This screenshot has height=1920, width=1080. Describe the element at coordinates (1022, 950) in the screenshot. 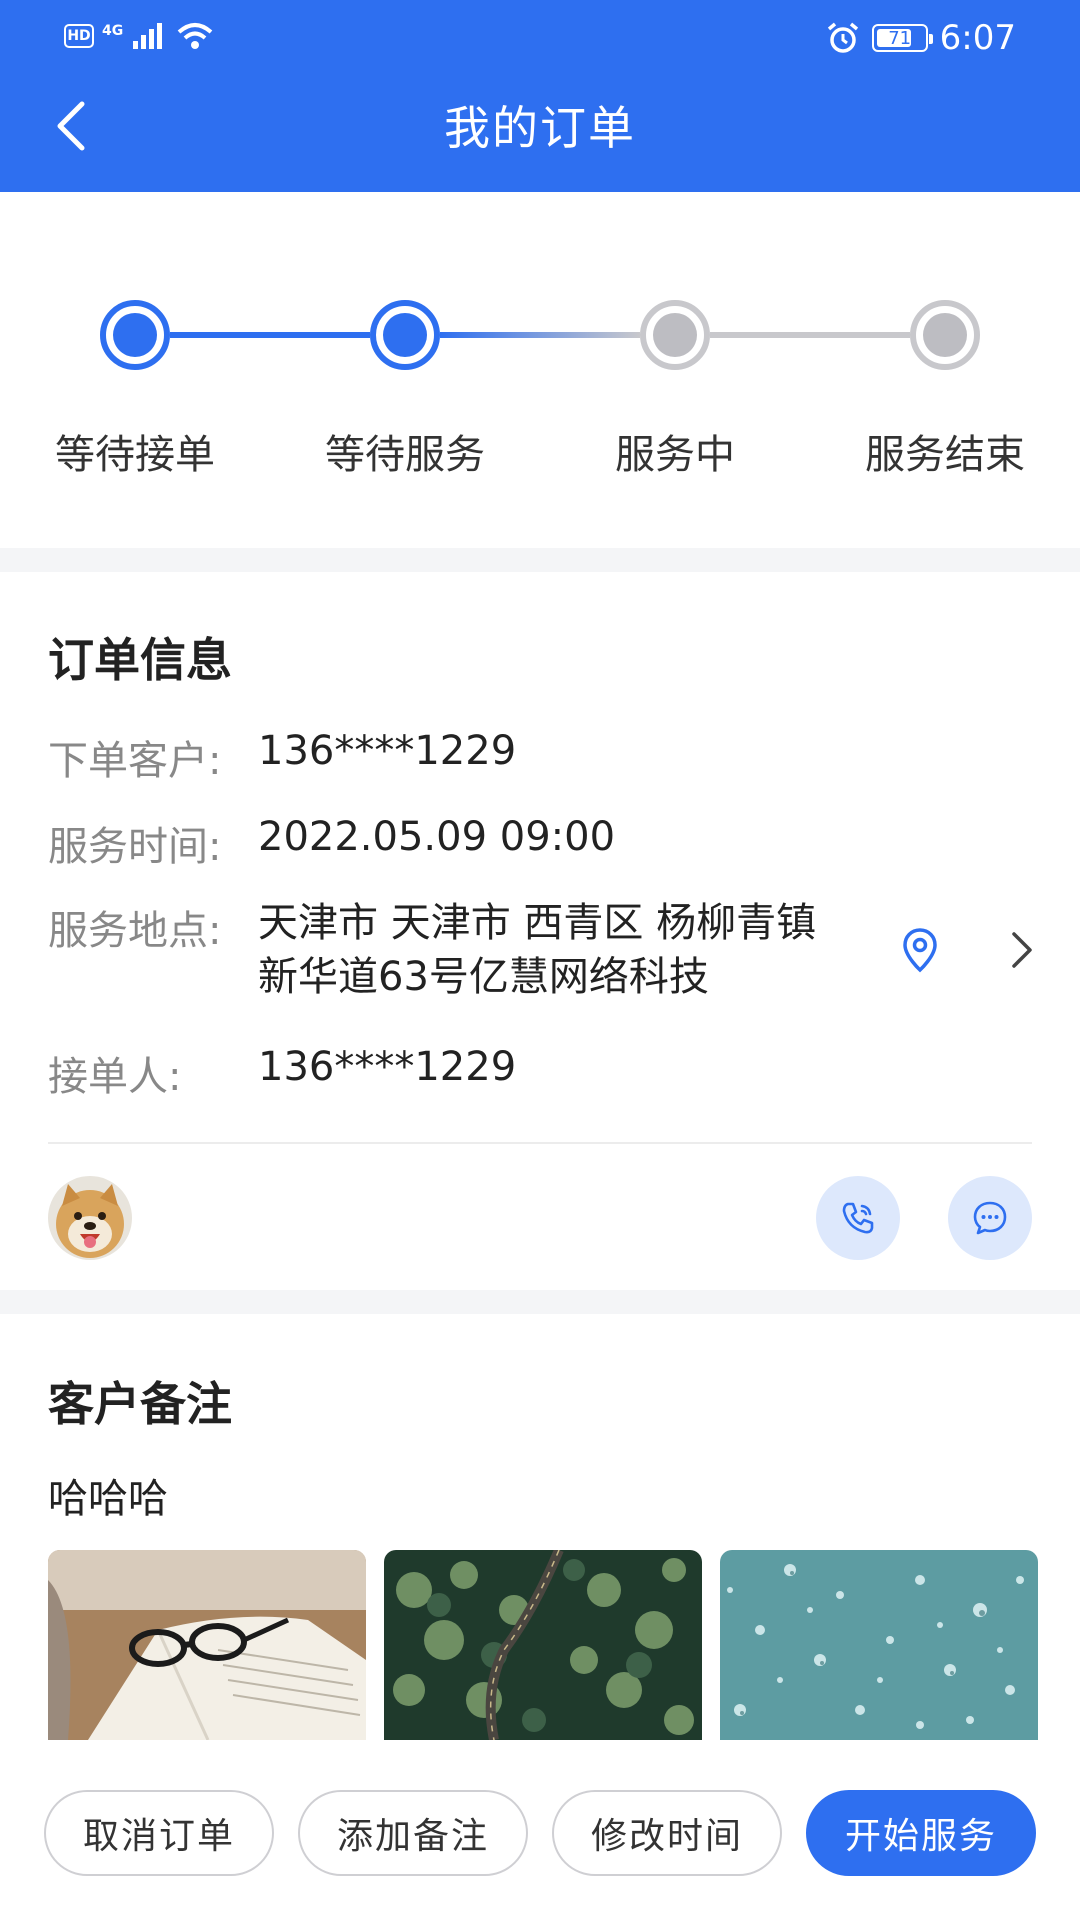

I see `chevron-right-icon` at that location.